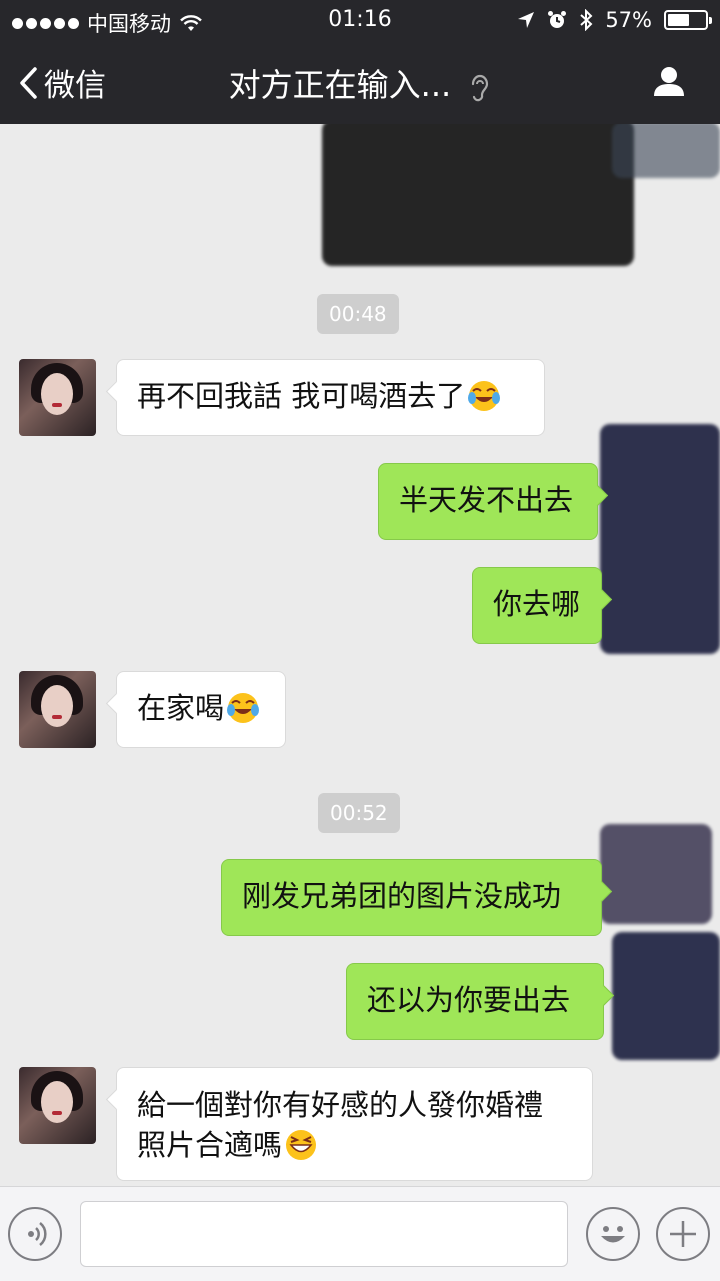 The image size is (720, 1281). I want to click on message-text: 刚发兄弟团的图片没成功, so click(402, 896).